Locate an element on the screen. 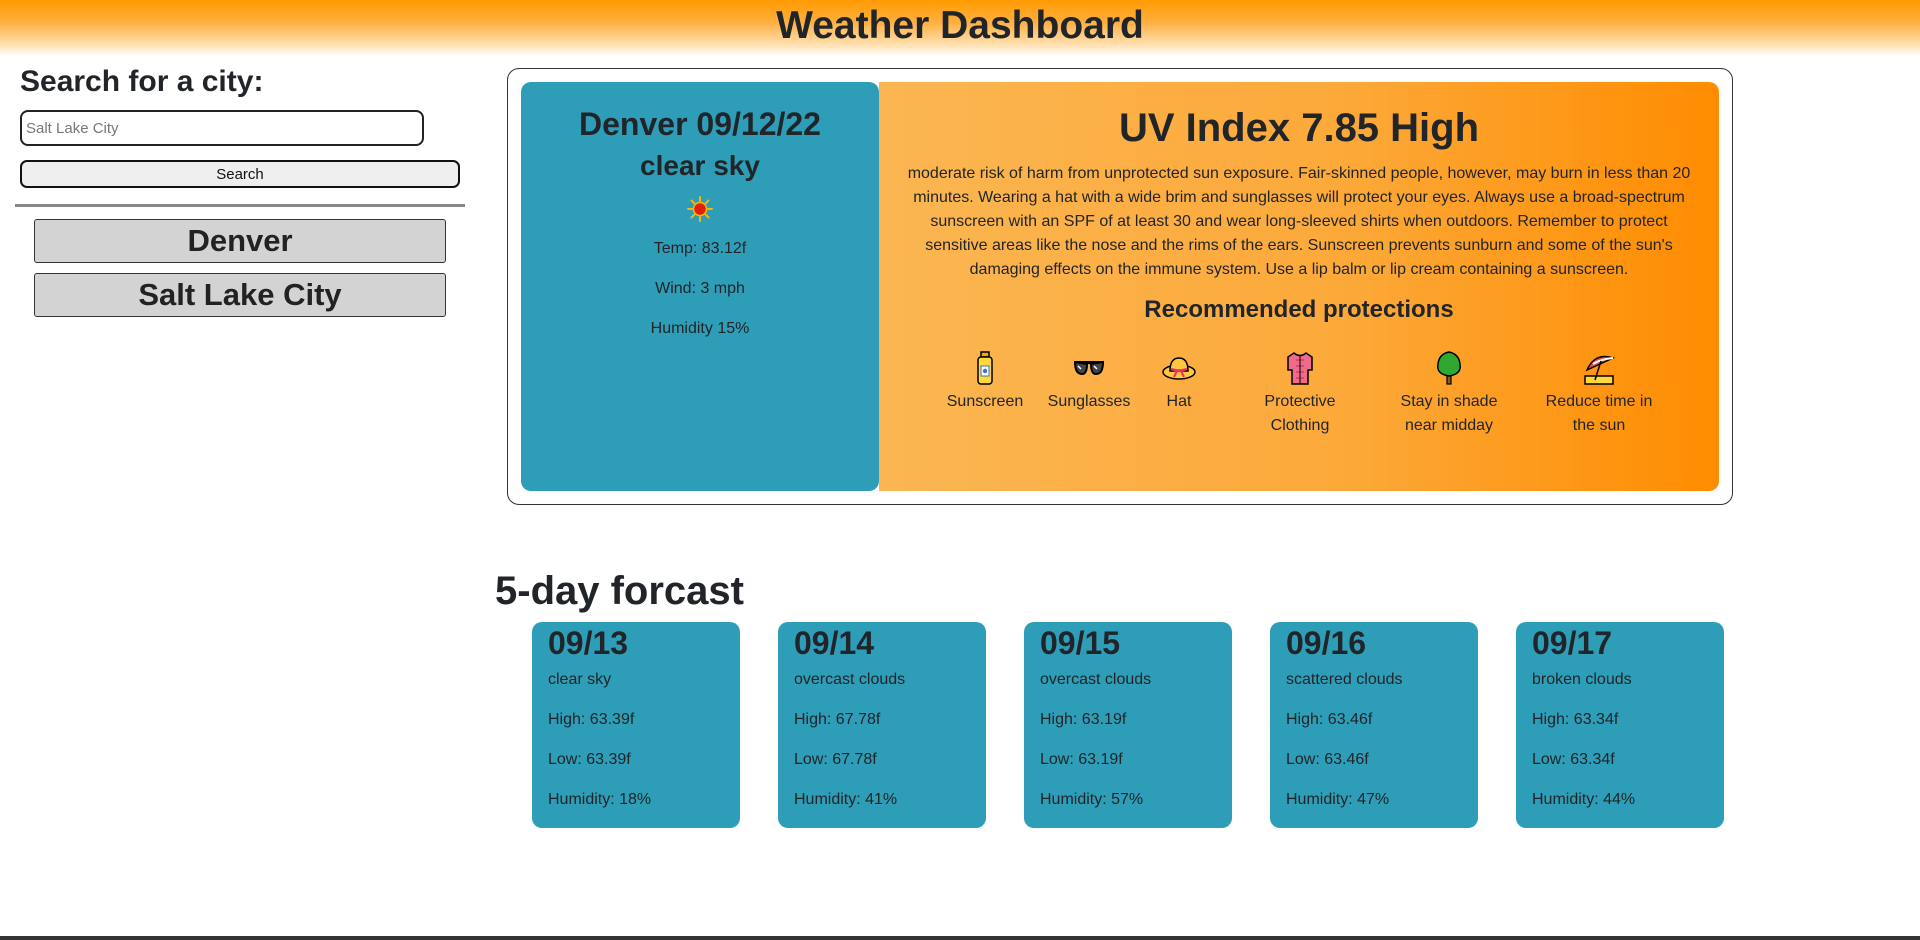 This screenshot has width=1920, height=940. uv-index-title: UV Index 7.85 High is located at coordinates (1299, 128).